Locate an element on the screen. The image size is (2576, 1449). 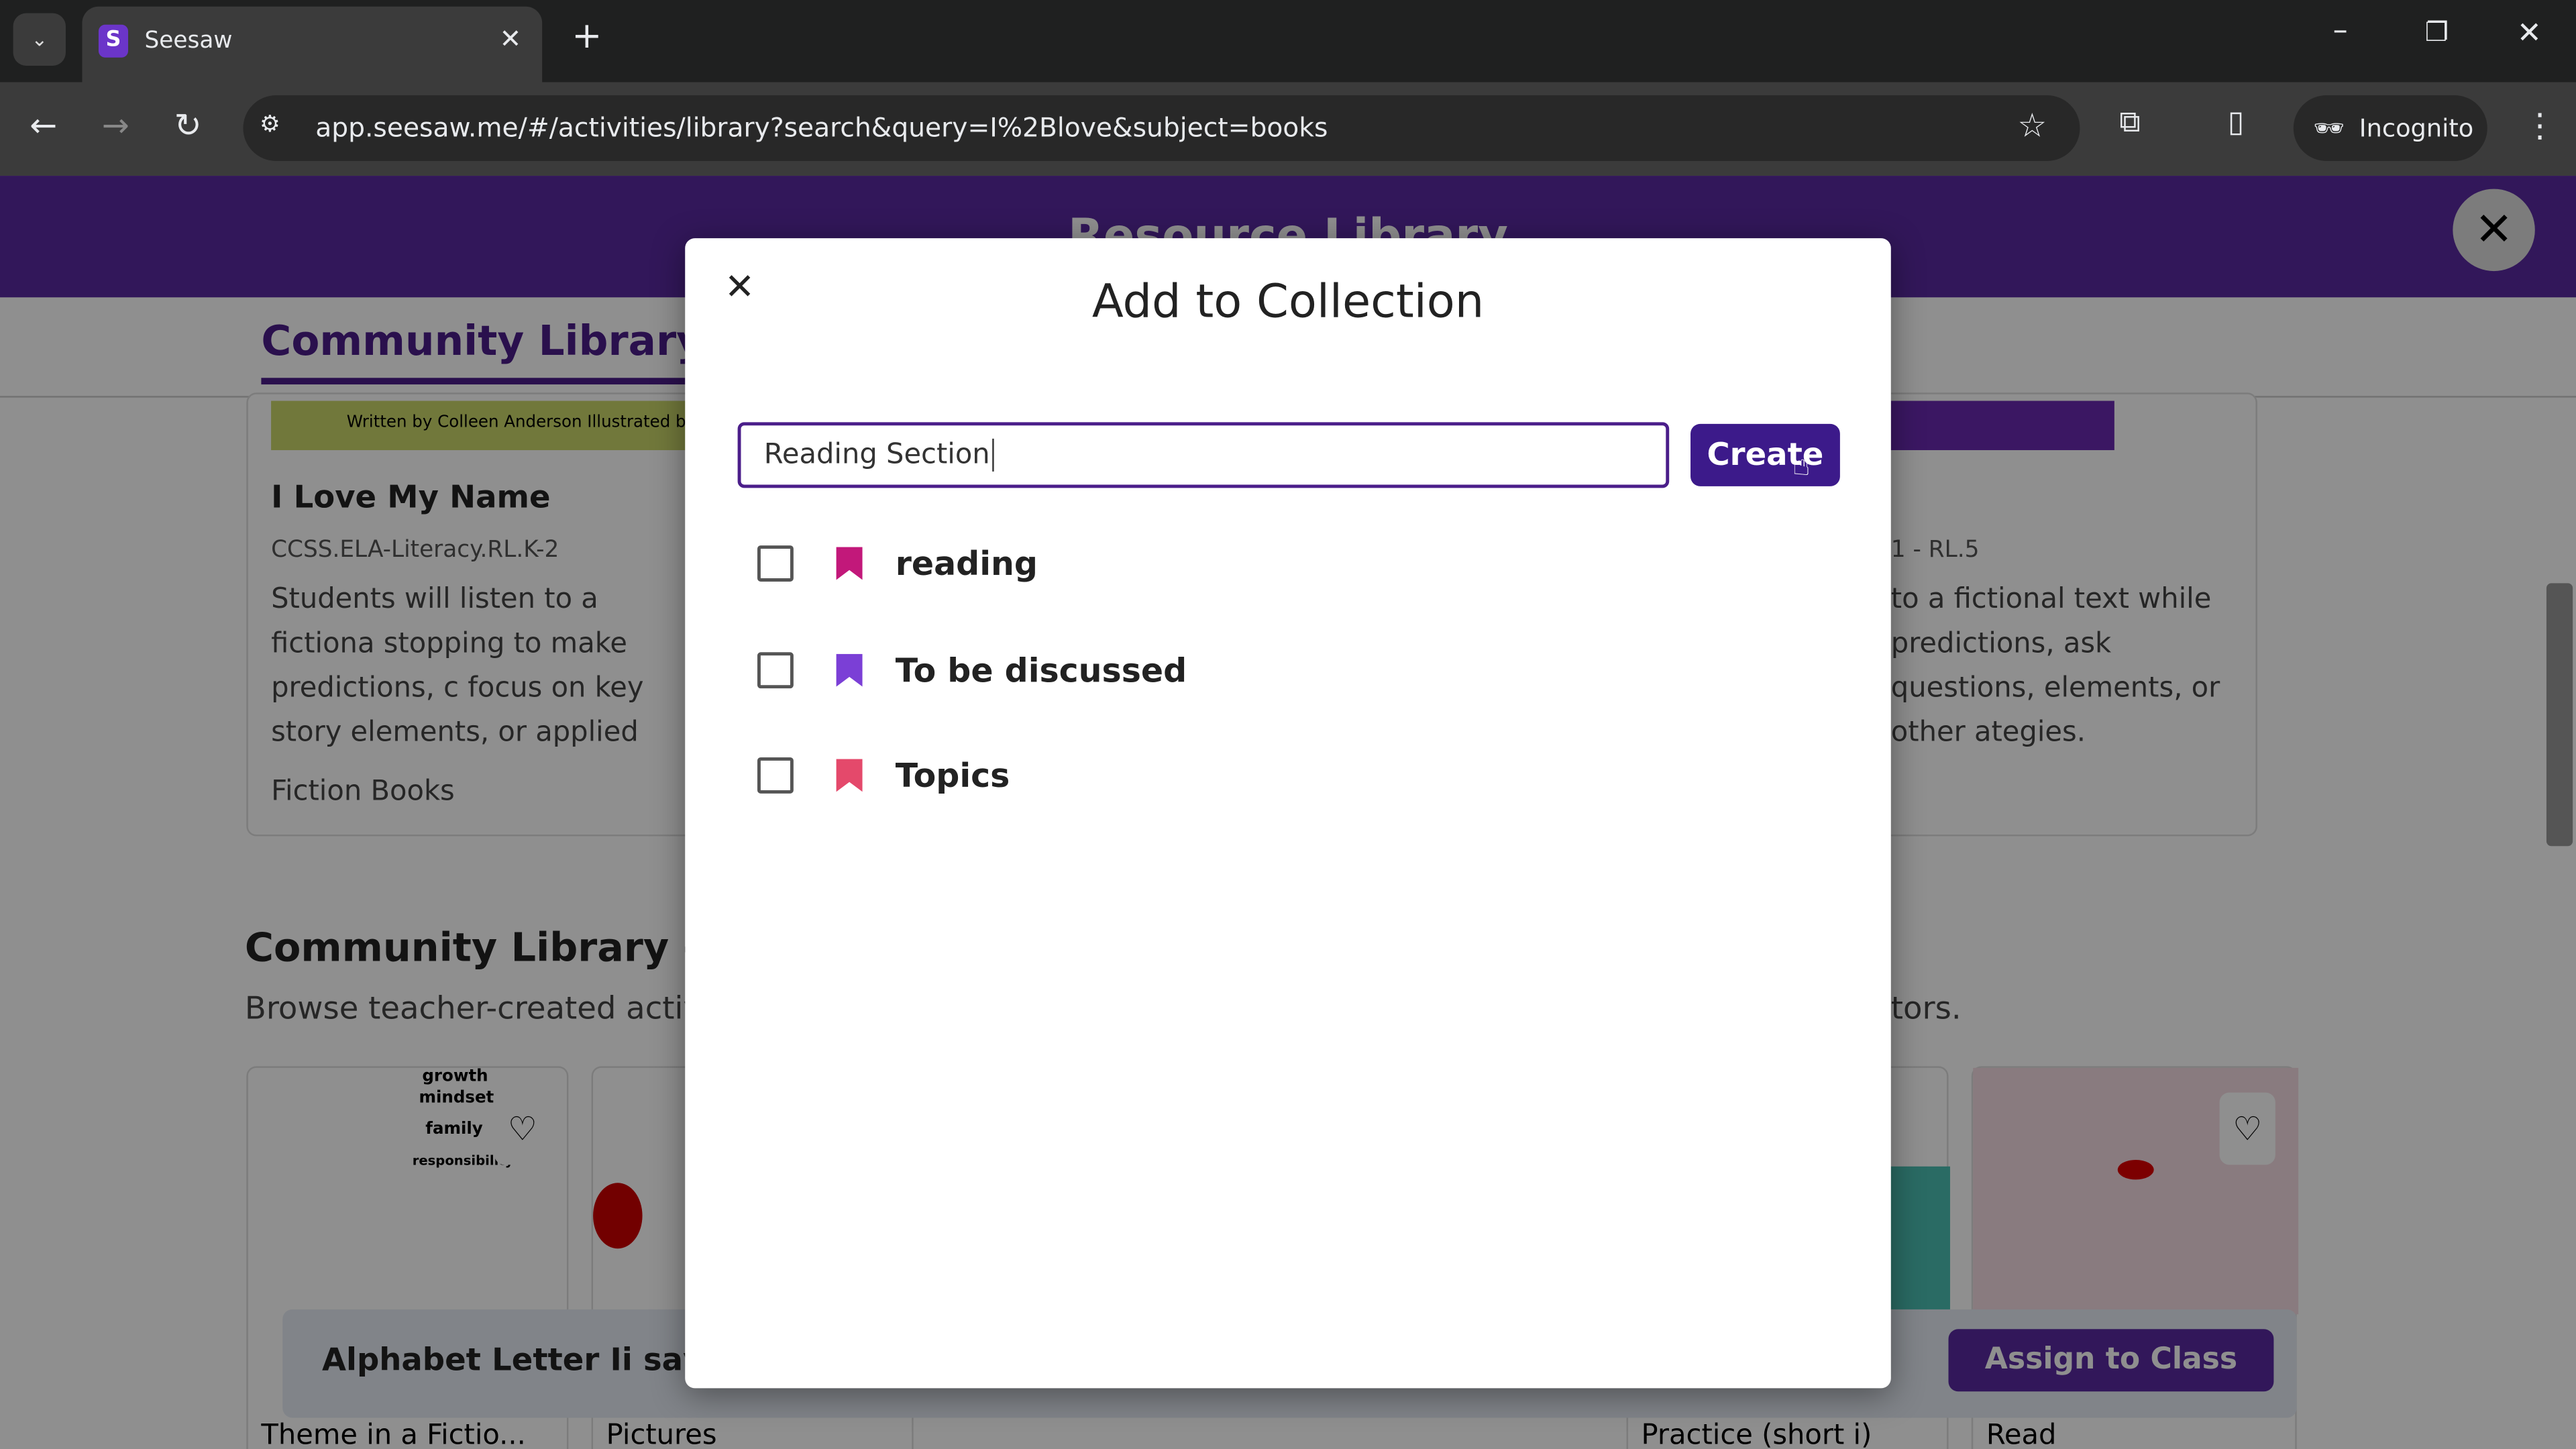
scrollbar is located at coordinates (2559, 715).